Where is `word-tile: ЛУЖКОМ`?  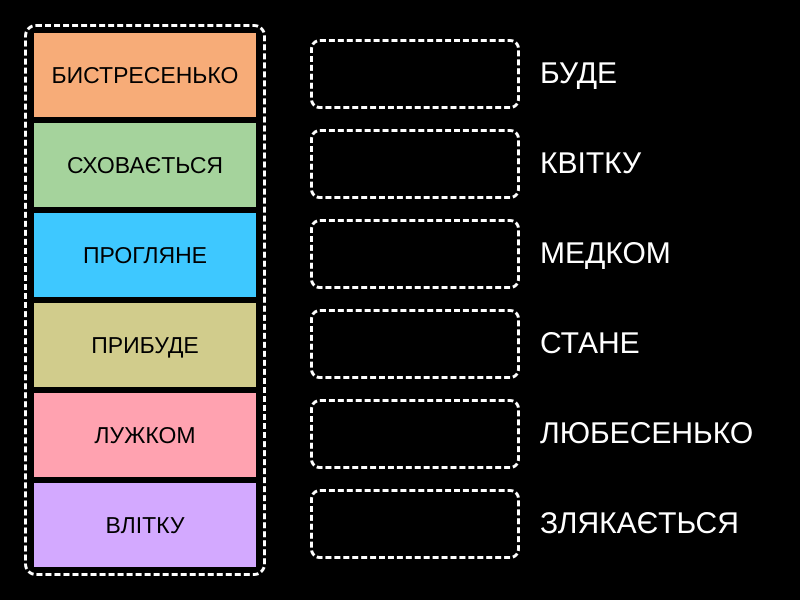 word-tile: ЛУЖКОМ is located at coordinates (145, 435).